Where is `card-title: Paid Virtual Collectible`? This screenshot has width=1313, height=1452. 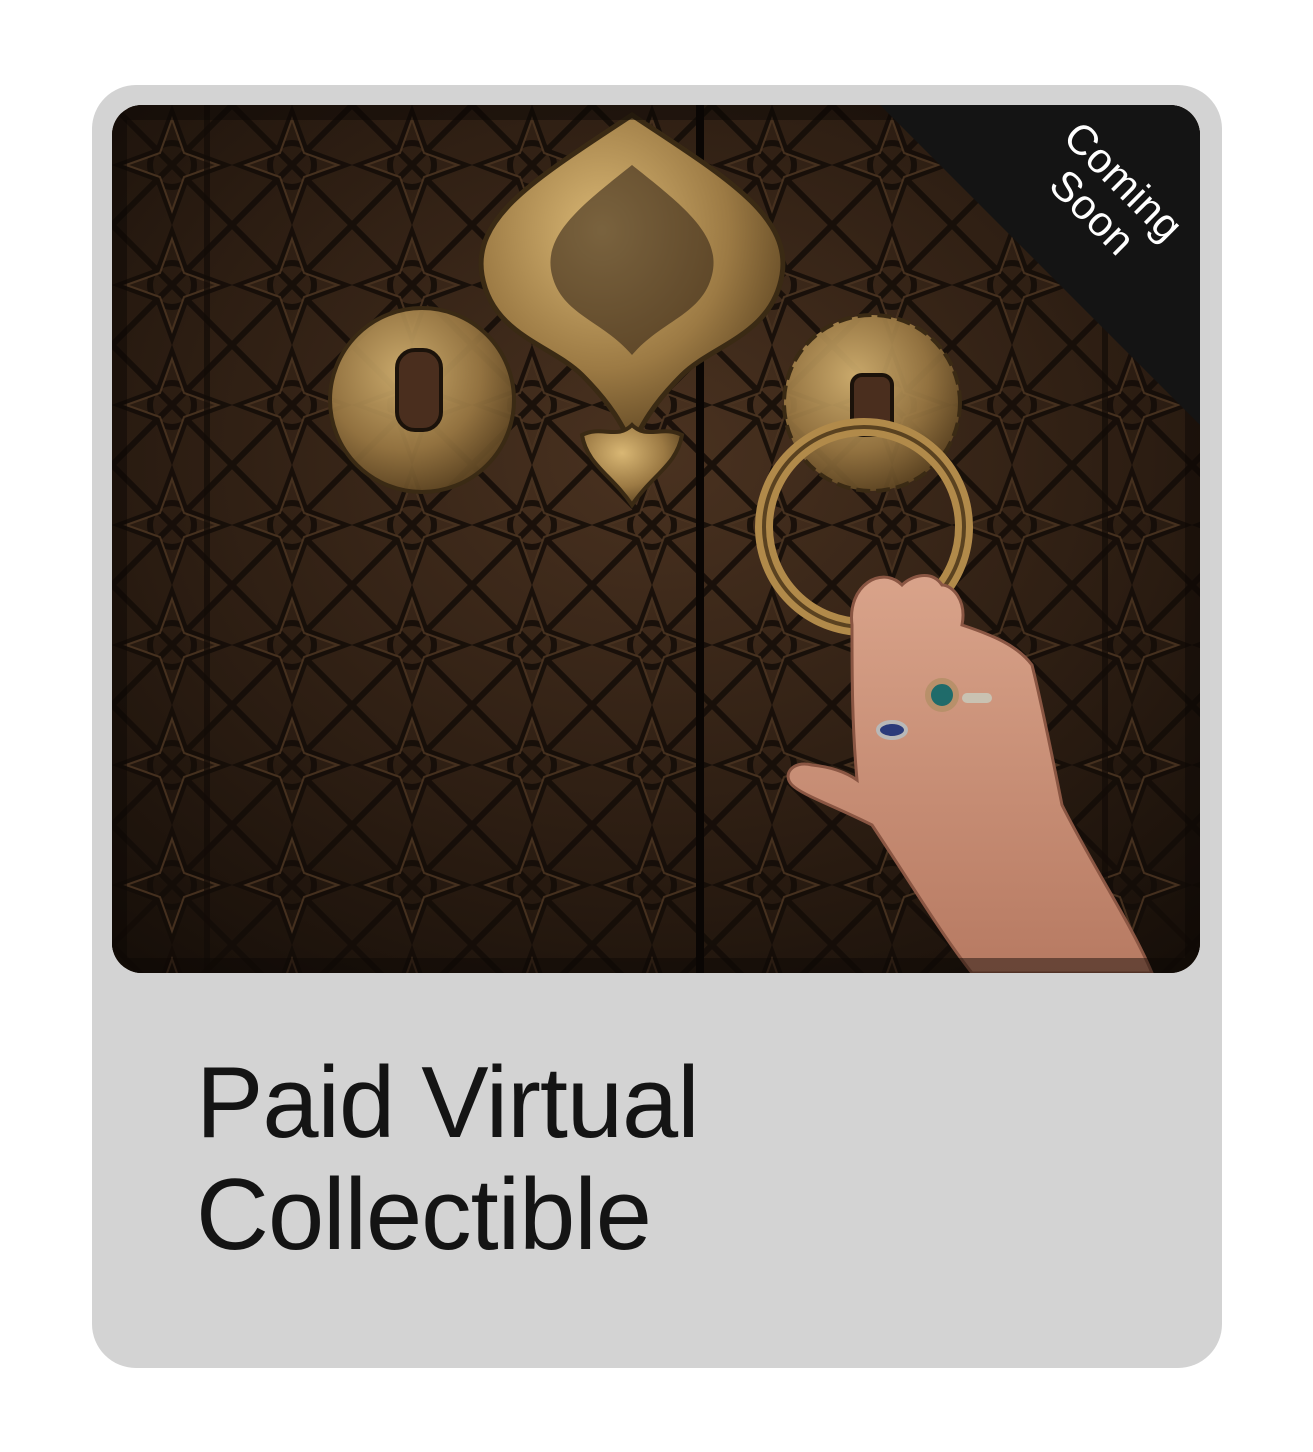 card-title: Paid Virtual Collectible is located at coordinates (646, 1159).